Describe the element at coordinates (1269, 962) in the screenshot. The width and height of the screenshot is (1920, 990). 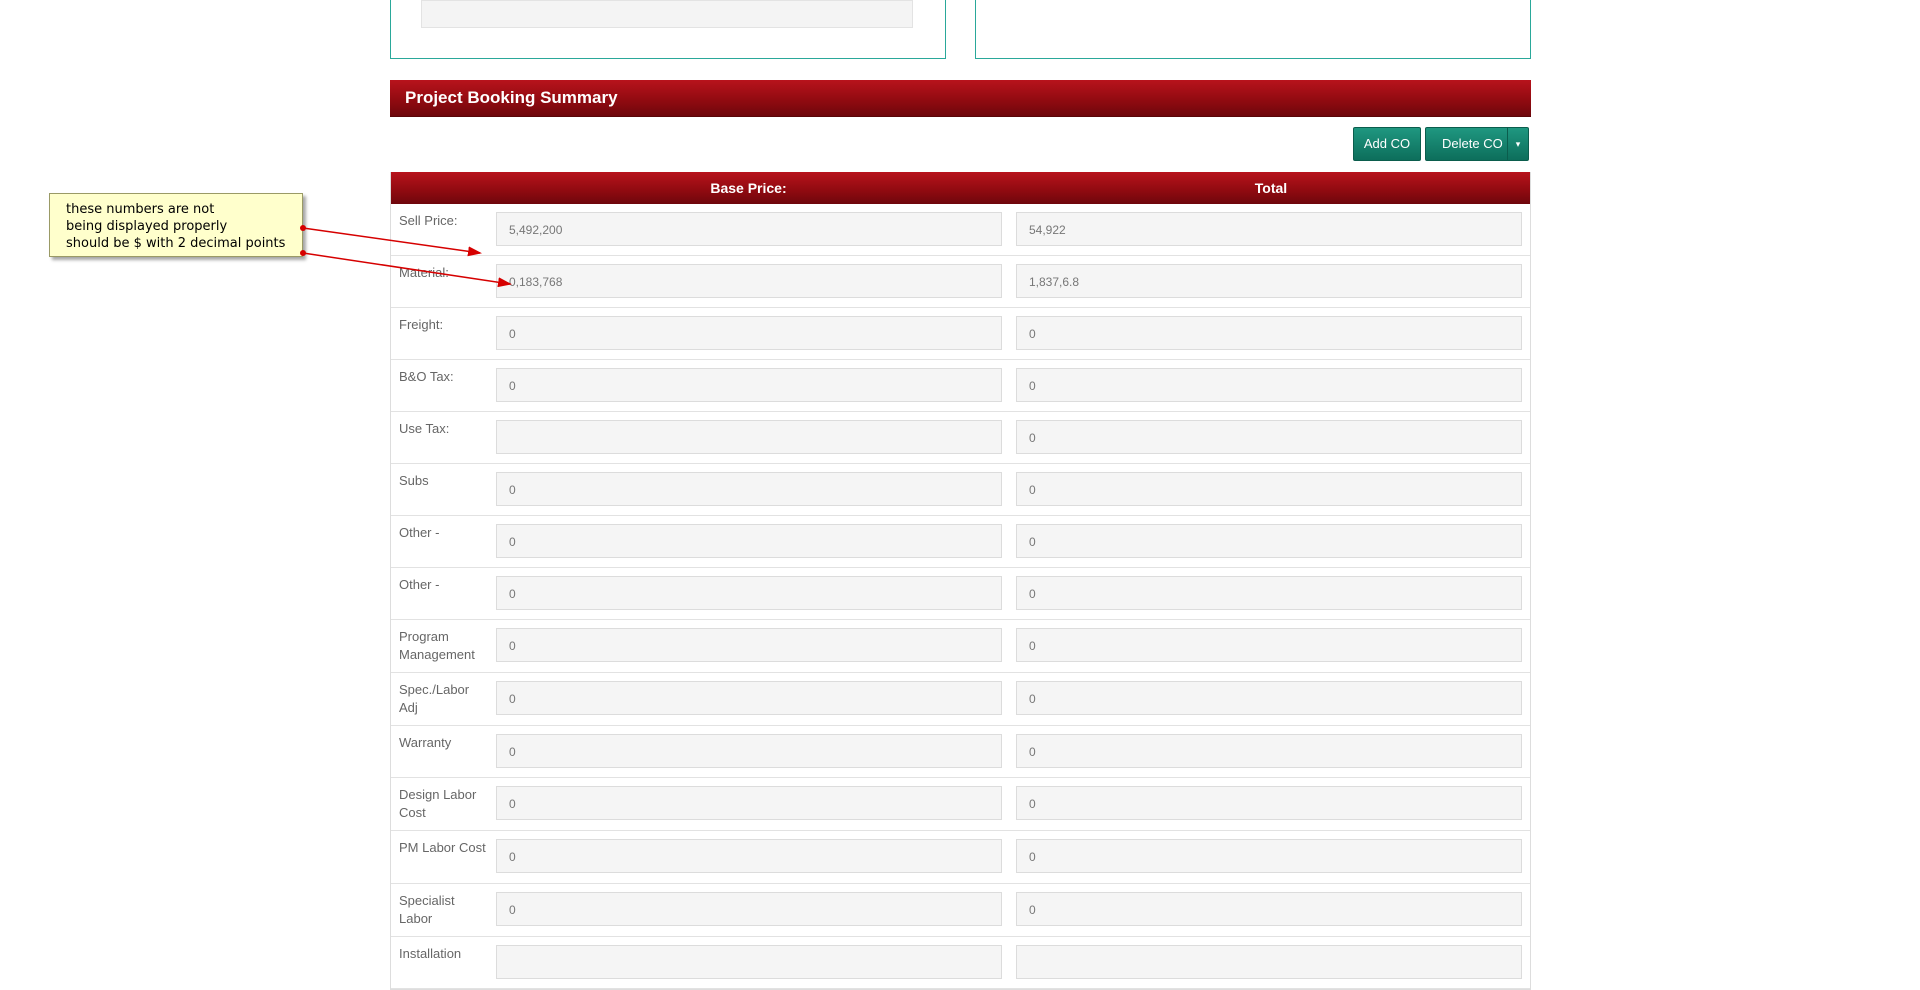
I see `total-field` at that location.